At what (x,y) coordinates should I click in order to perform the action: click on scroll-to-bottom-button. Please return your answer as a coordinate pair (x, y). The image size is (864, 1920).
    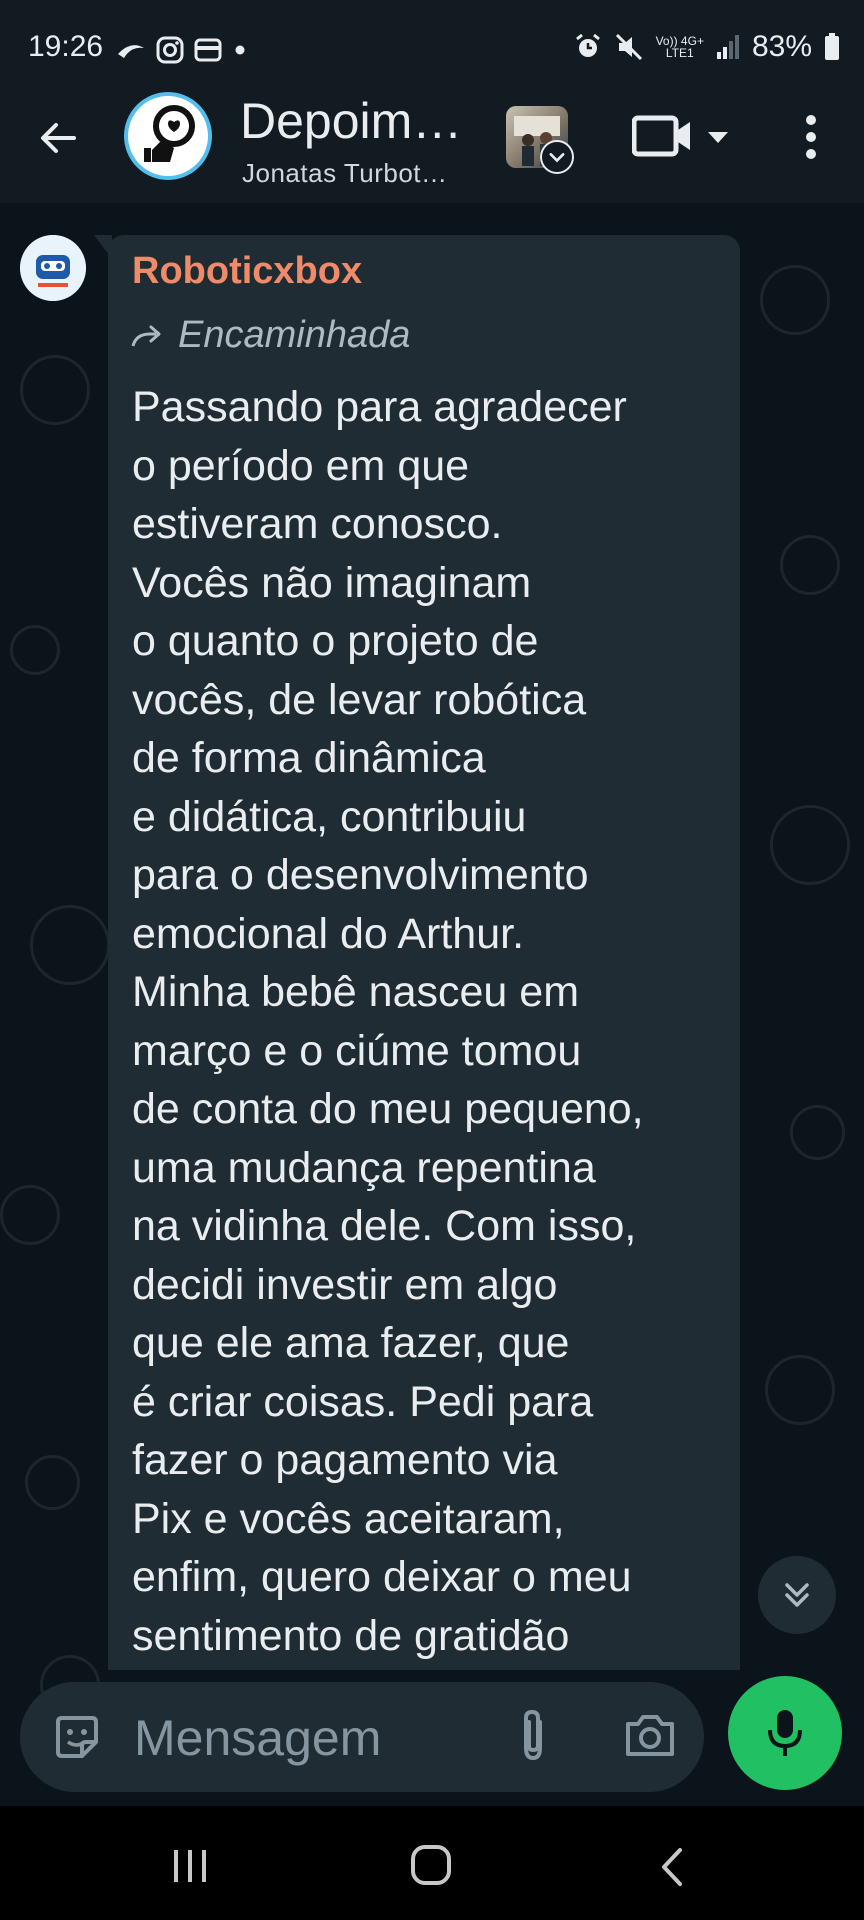
    Looking at the image, I should click on (797, 1595).